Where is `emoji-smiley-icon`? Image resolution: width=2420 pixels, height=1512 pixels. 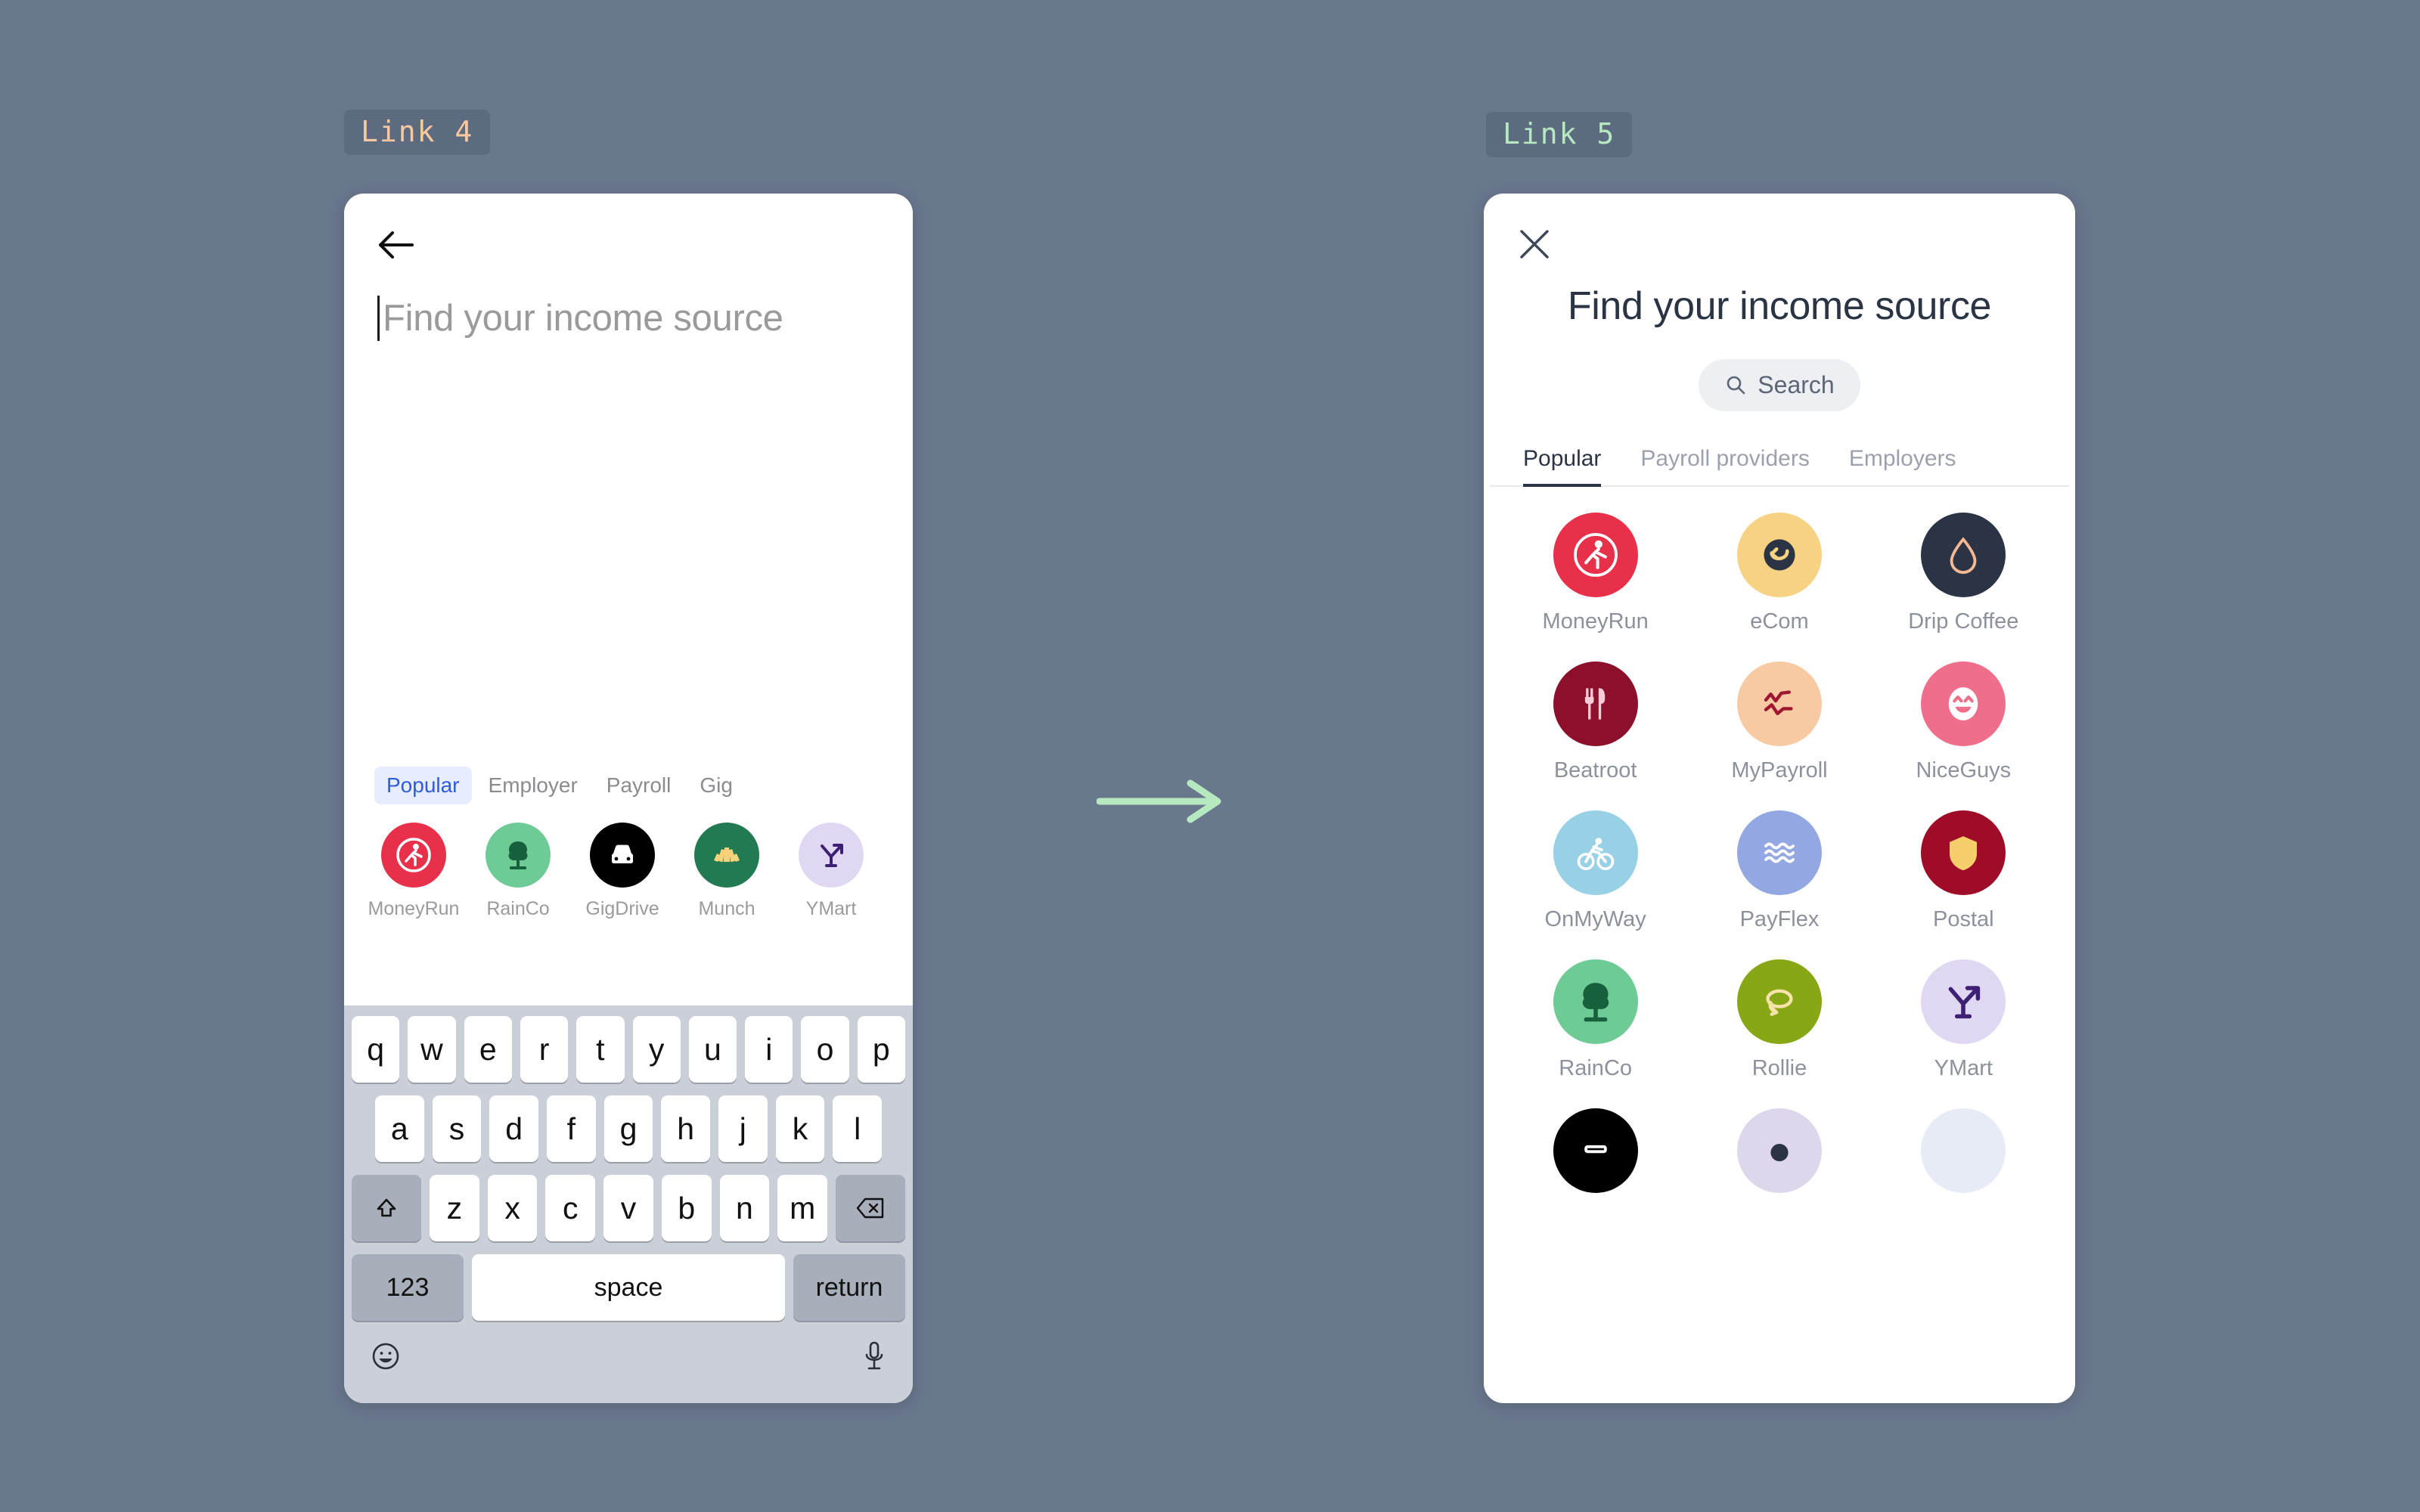 emoji-smiley-icon is located at coordinates (386, 1358).